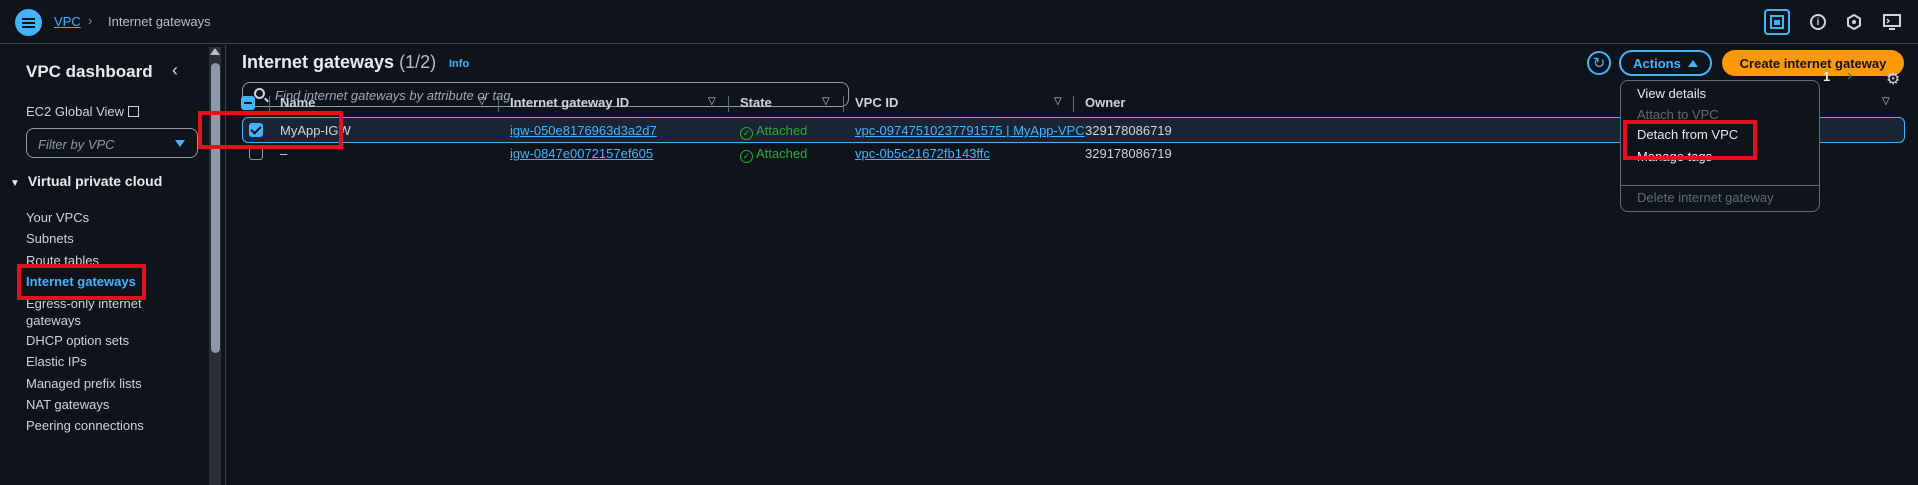 This screenshot has width=1918, height=485. What do you see at coordinates (134, 111) in the screenshot?
I see `external-link-icon` at bounding box center [134, 111].